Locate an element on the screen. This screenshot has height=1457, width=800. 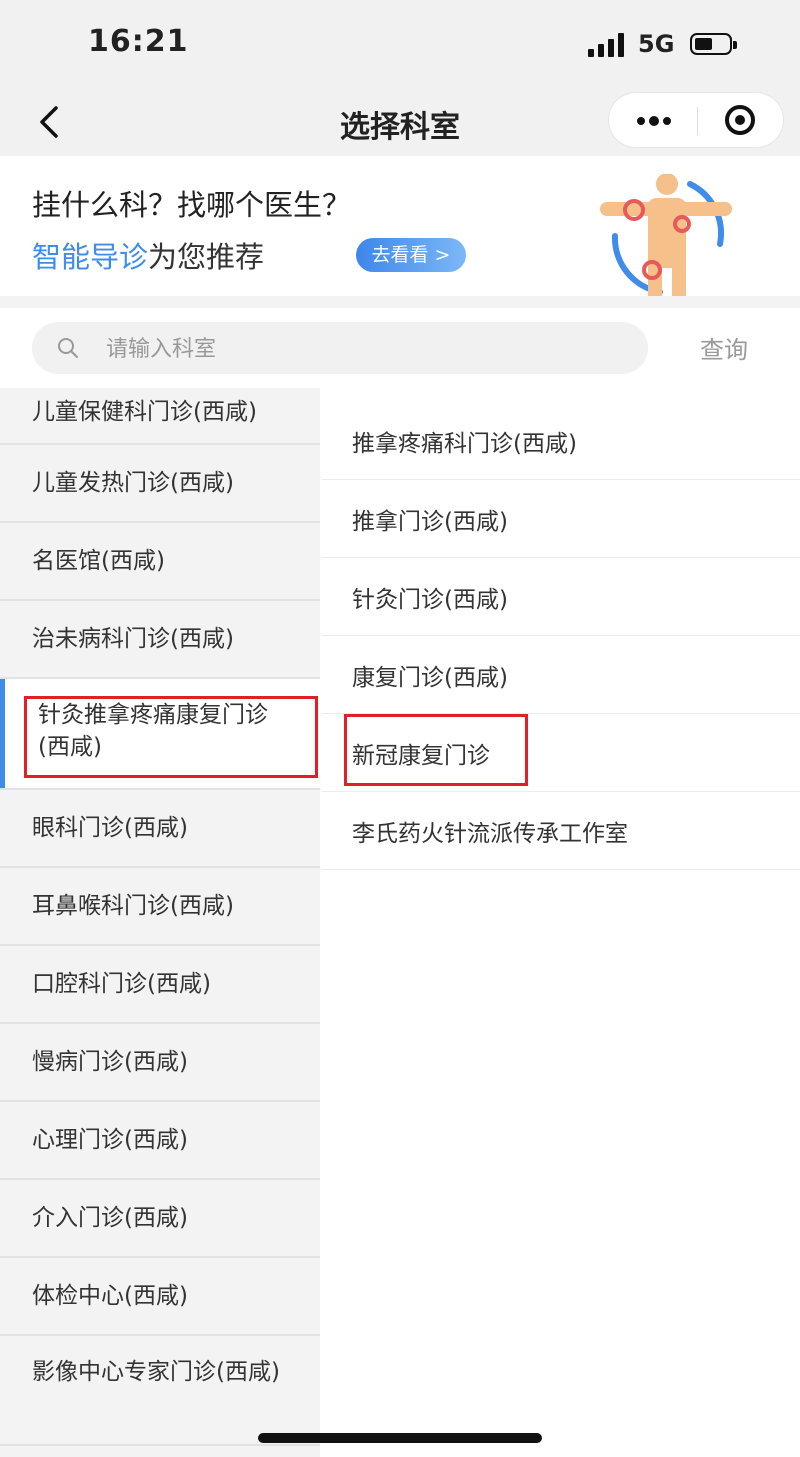
category-item: 心理门诊(西咸) is located at coordinates (160, 1141).